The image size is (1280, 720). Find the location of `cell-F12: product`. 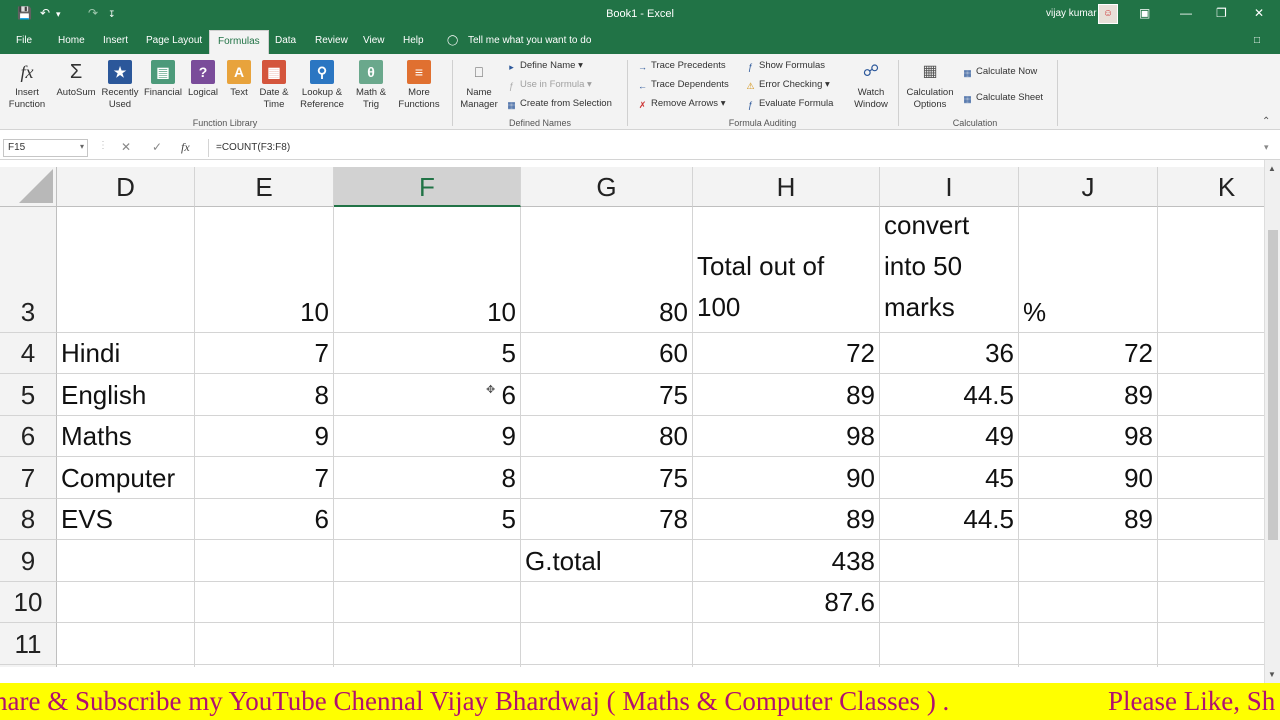

cell-F12: product is located at coordinates (427, 666).